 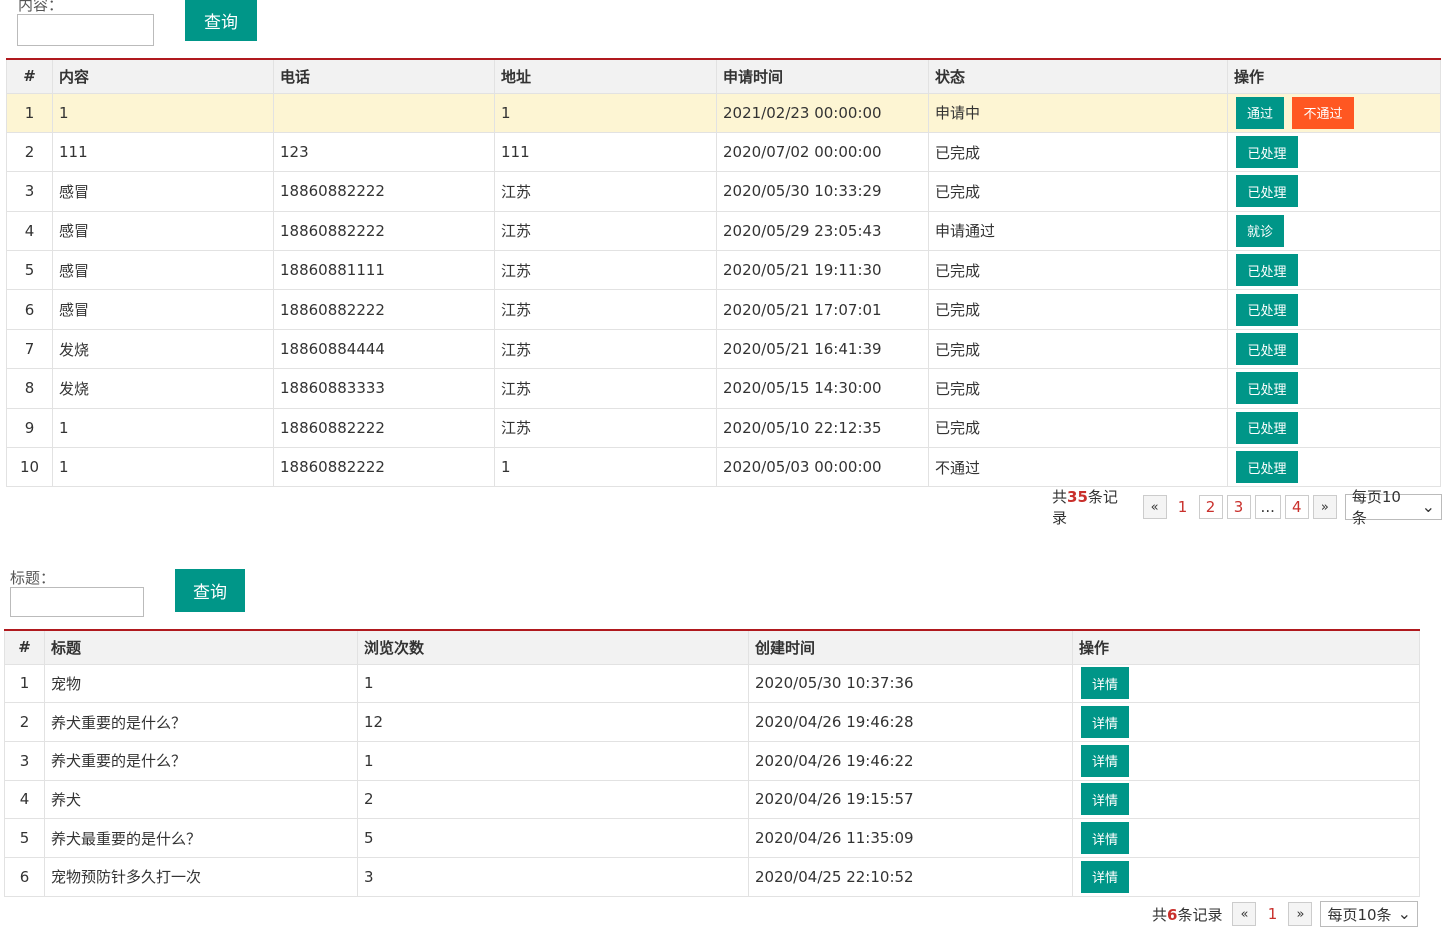 What do you see at coordinates (1359, 914) in the screenshot?
I see `page-size-value: 每页10条` at bounding box center [1359, 914].